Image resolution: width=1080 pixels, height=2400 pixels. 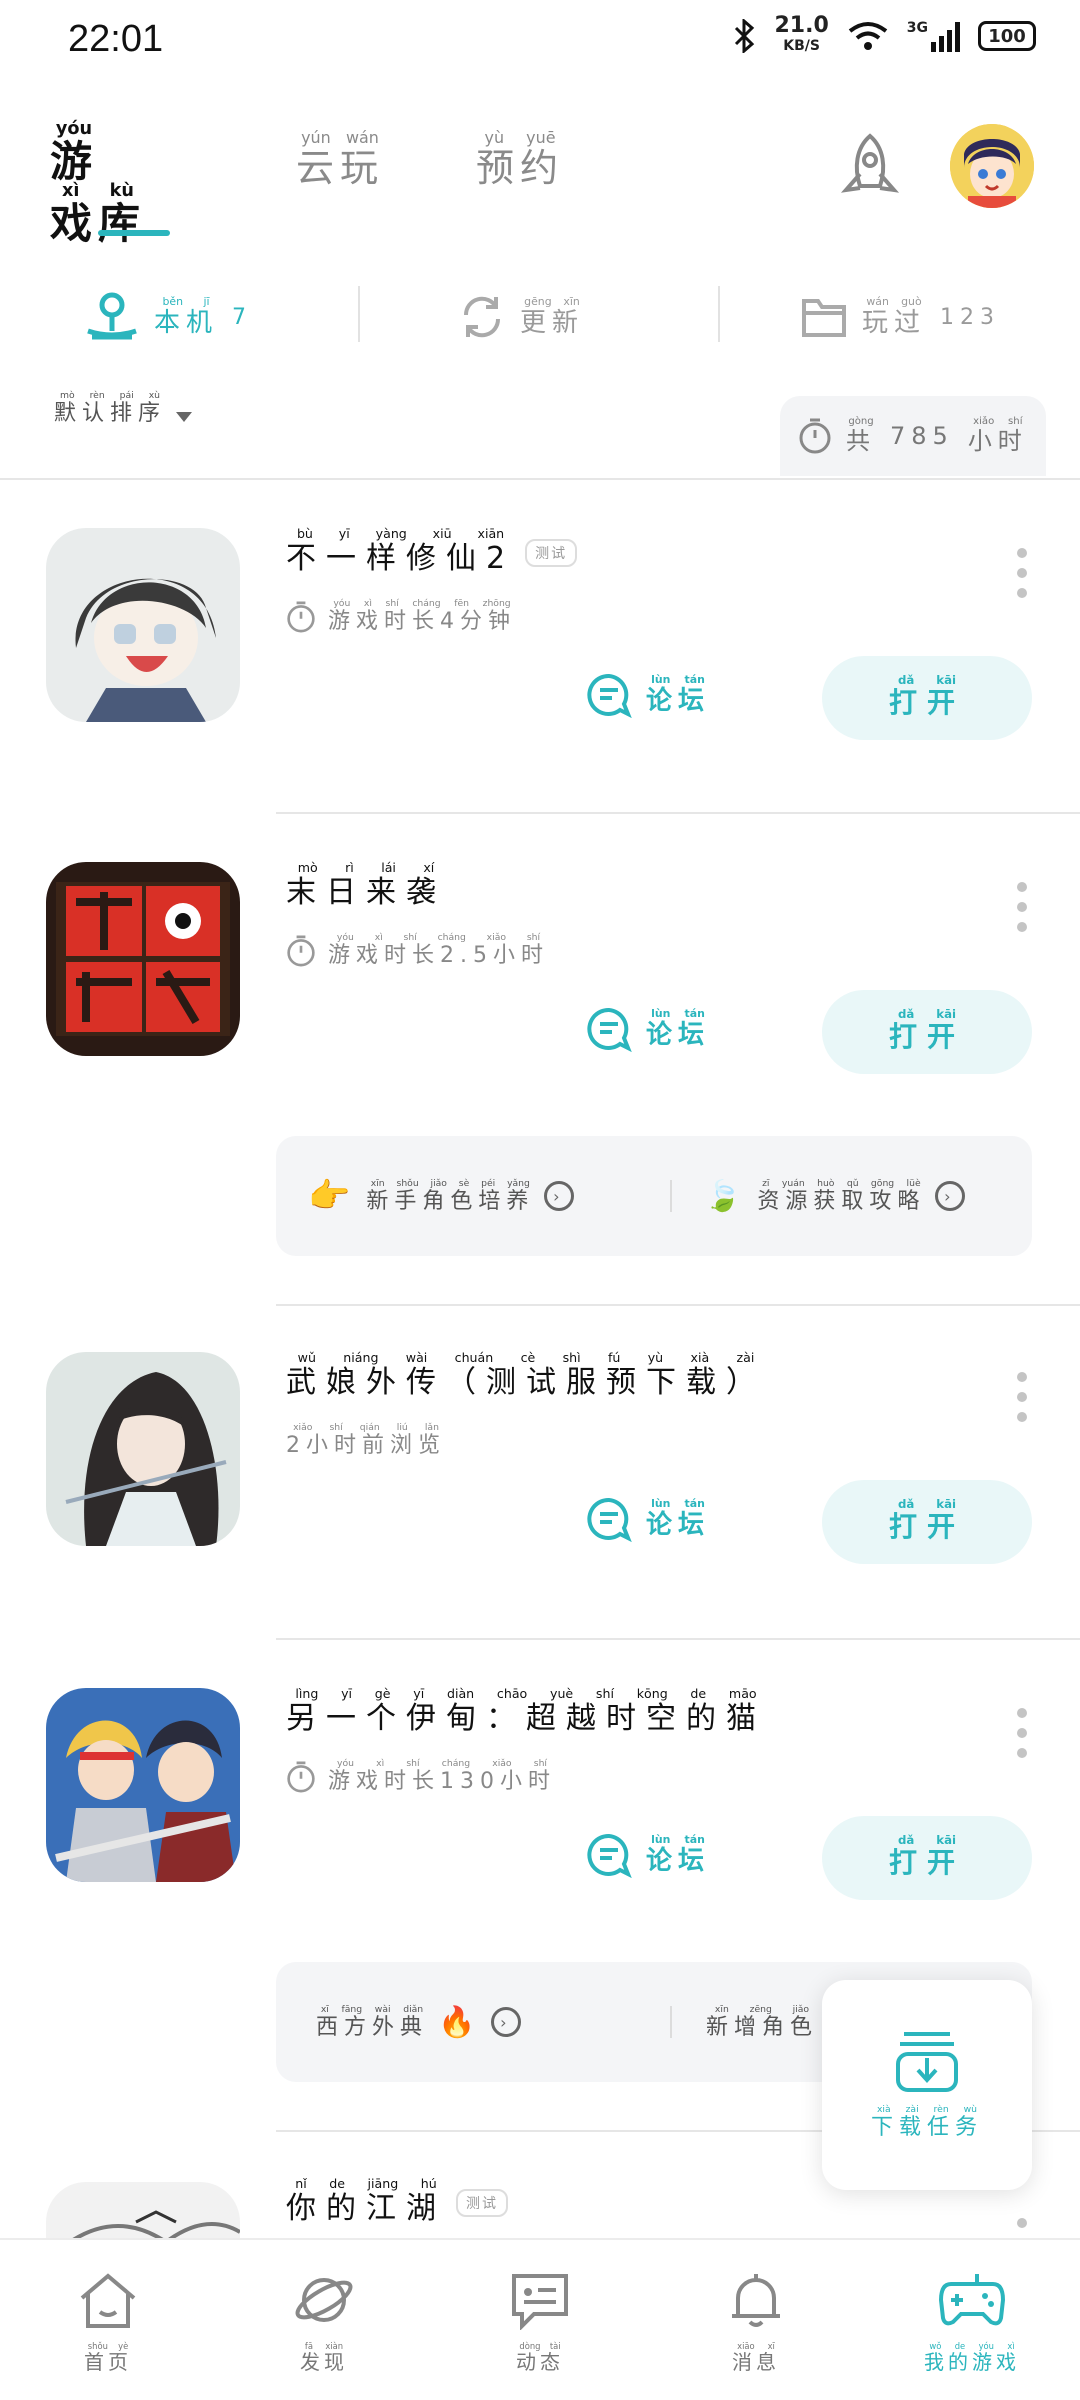 What do you see at coordinates (112, 316) in the screenshot?
I see `joystick-icon` at bounding box center [112, 316].